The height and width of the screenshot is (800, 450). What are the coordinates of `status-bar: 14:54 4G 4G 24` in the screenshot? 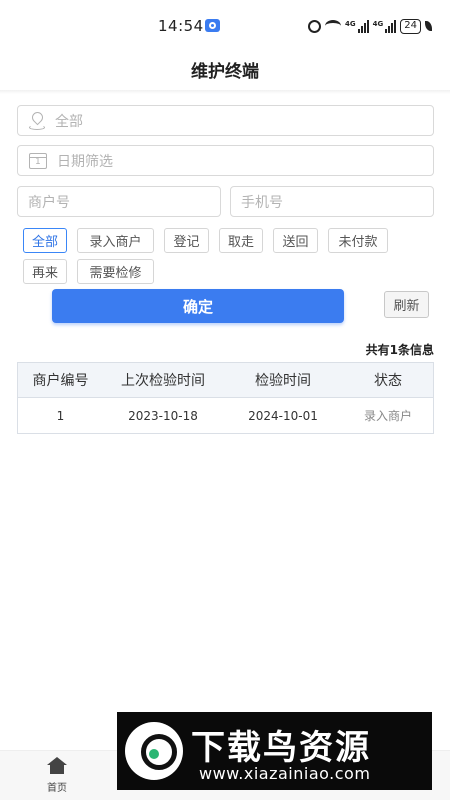 It's located at (225, 26).